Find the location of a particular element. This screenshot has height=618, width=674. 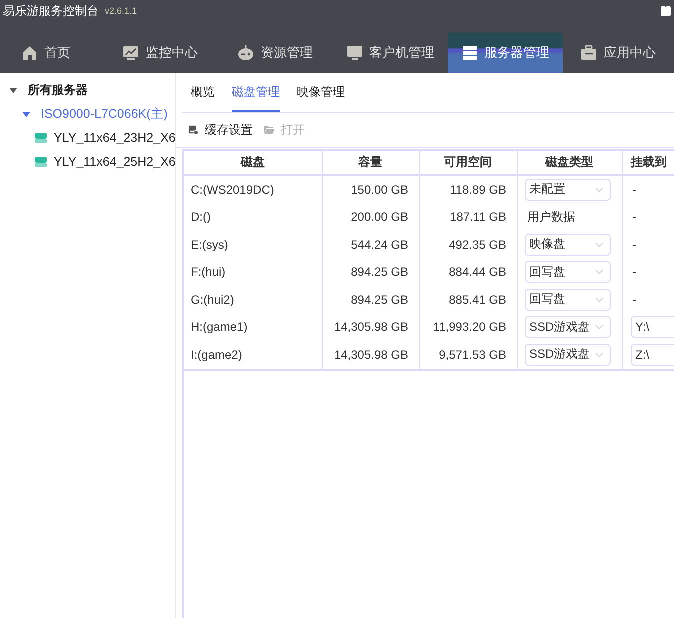

table-cell: I:(game2) is located at coordinates (253, 355).